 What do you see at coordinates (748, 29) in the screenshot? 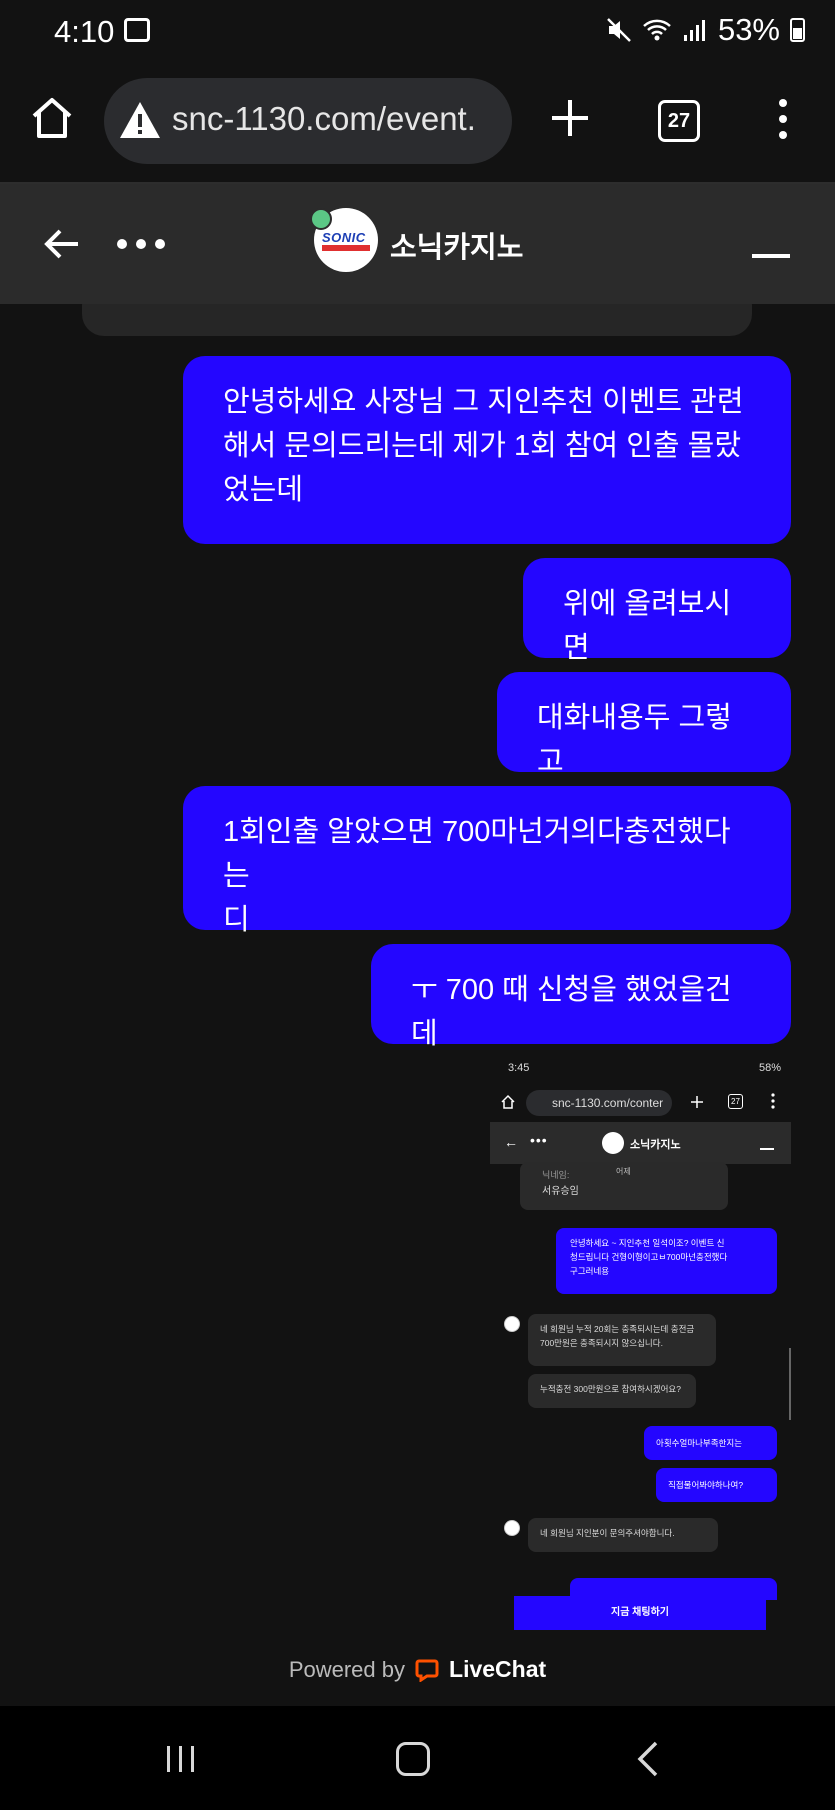
I see `battery-percent: 53%` at bounding box center [748, 29].